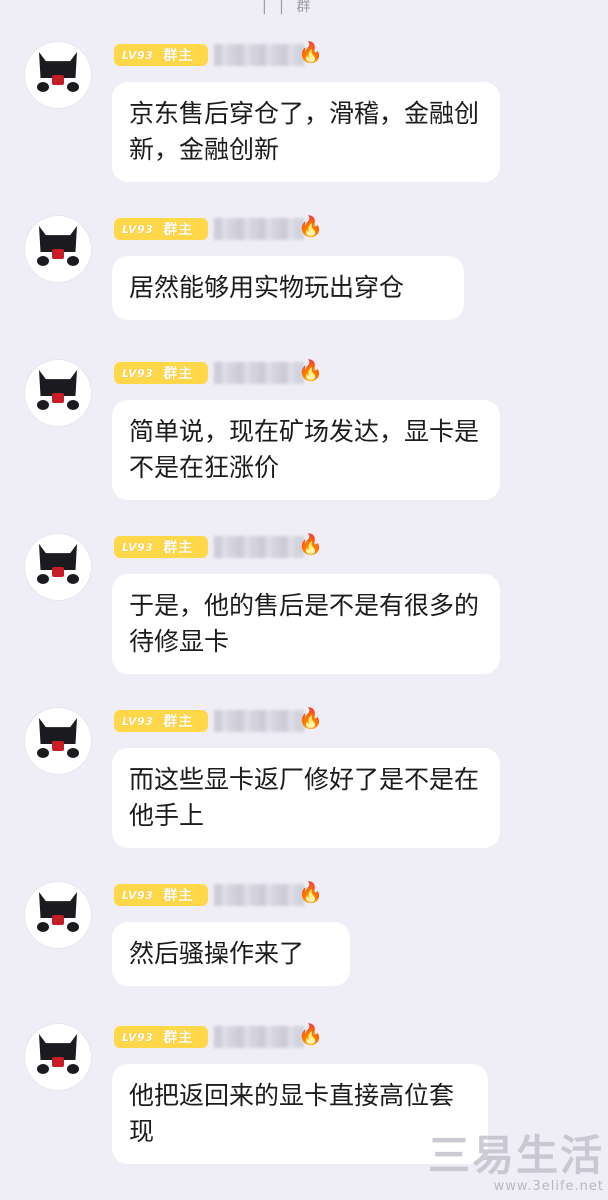 This screenshot has height=1200, width=608. What do you see at coordinates (288, 288) in the screenshot?
I see `message-bubble: 居然能够用实物玩出穿仓` at bounding box center [288, 288].